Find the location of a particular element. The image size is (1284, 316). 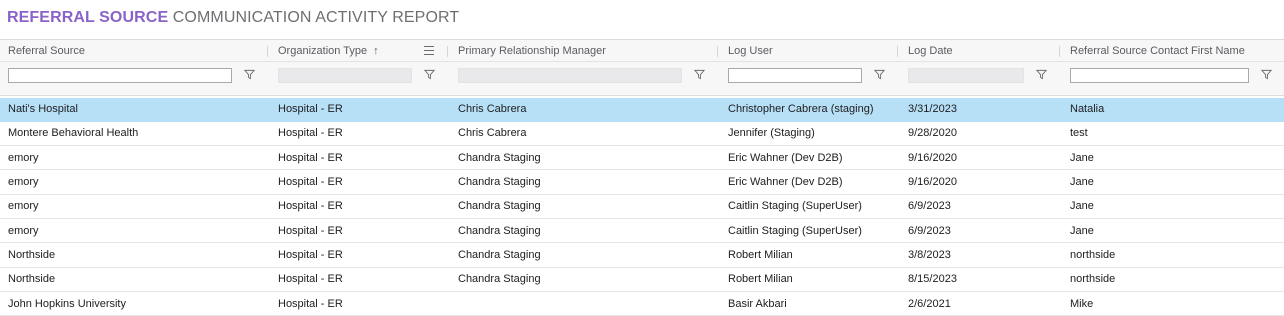

cell-log-user: Basir Akbari is located at coordinates (757, 303).